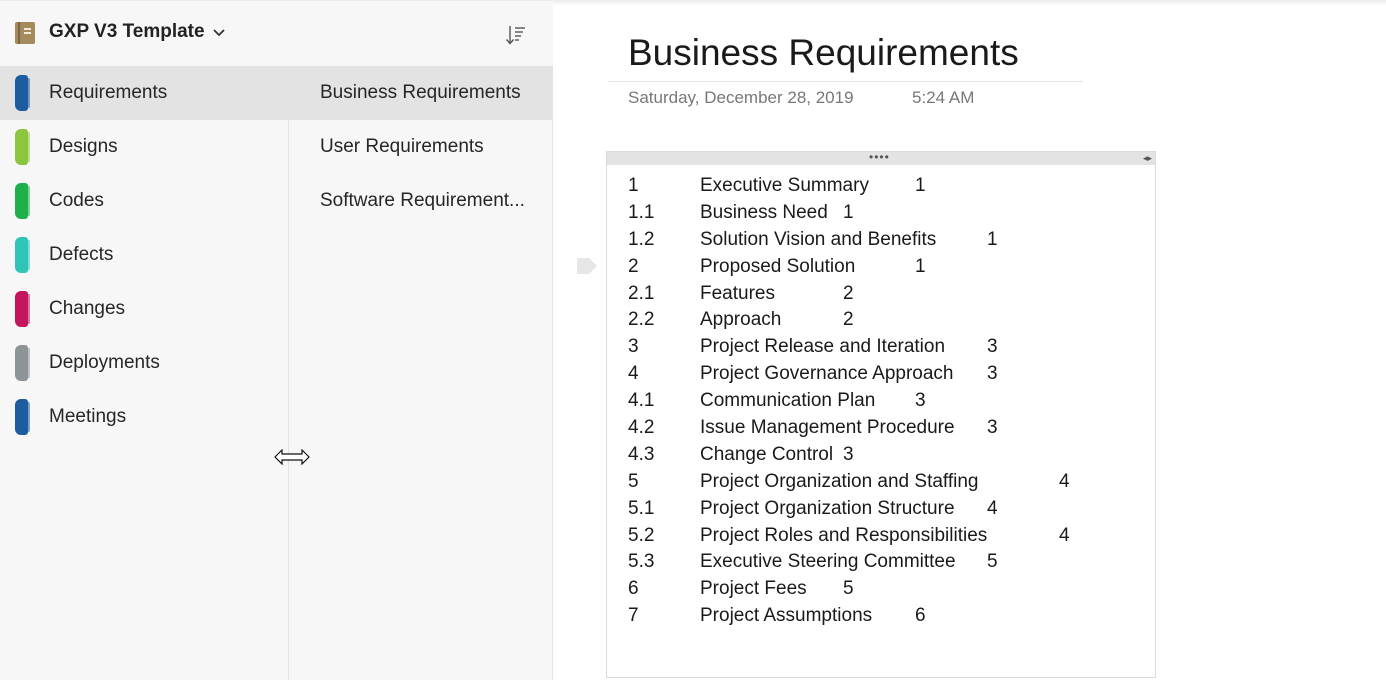 This screenshot has height=680, width=1386. What do you see at coordinates (823, 347) in the screenshot?
I see `toc-title: Project Release and Iteration` at bounding box center [823, 347].